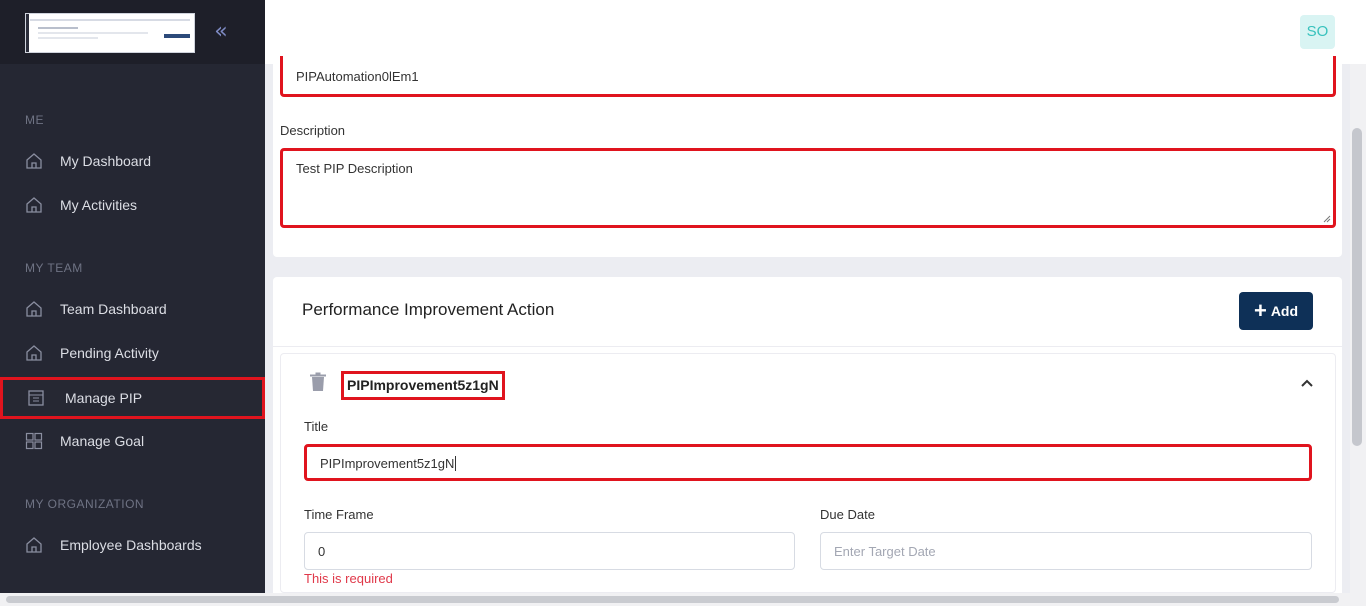 The image size is (1366, 606). I want to click on section-label-my-team: MY TEAM, so click(54, 268).